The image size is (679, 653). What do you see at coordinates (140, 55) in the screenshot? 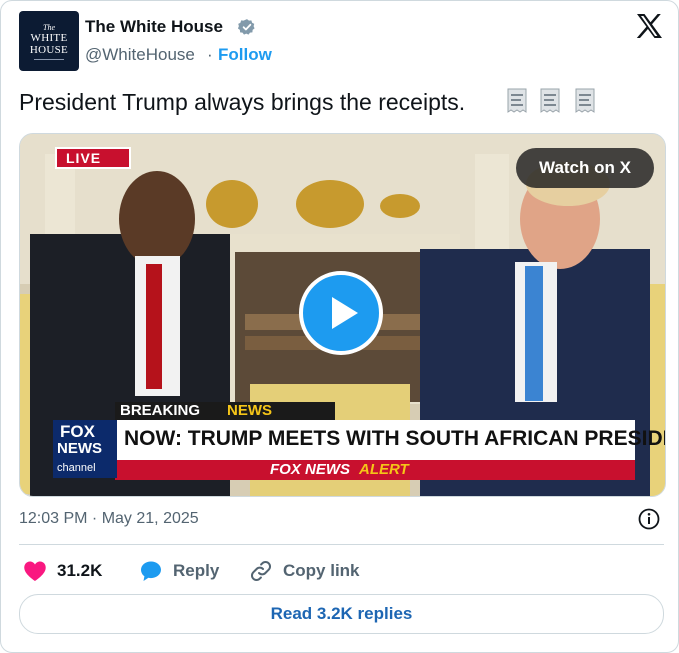
I see `author-handle: @WhiteHouse` at bounding box center [140, 55].